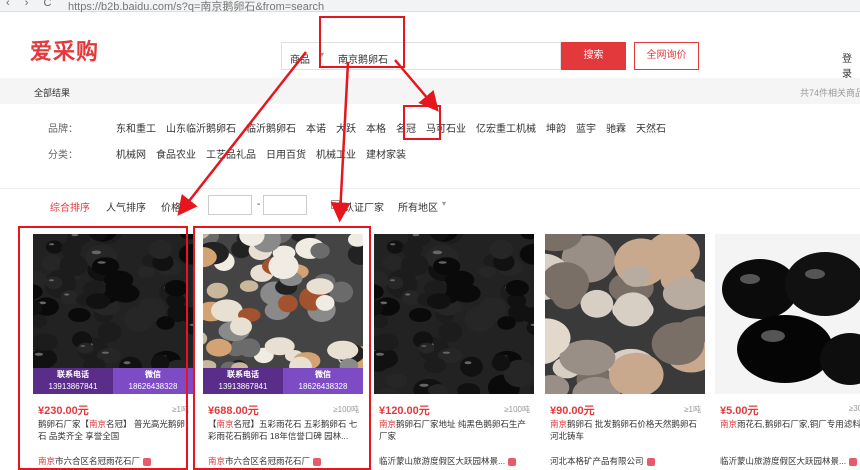 The image size is (860, 470). I want to click on sort-price: 价格, so click(171, 206).